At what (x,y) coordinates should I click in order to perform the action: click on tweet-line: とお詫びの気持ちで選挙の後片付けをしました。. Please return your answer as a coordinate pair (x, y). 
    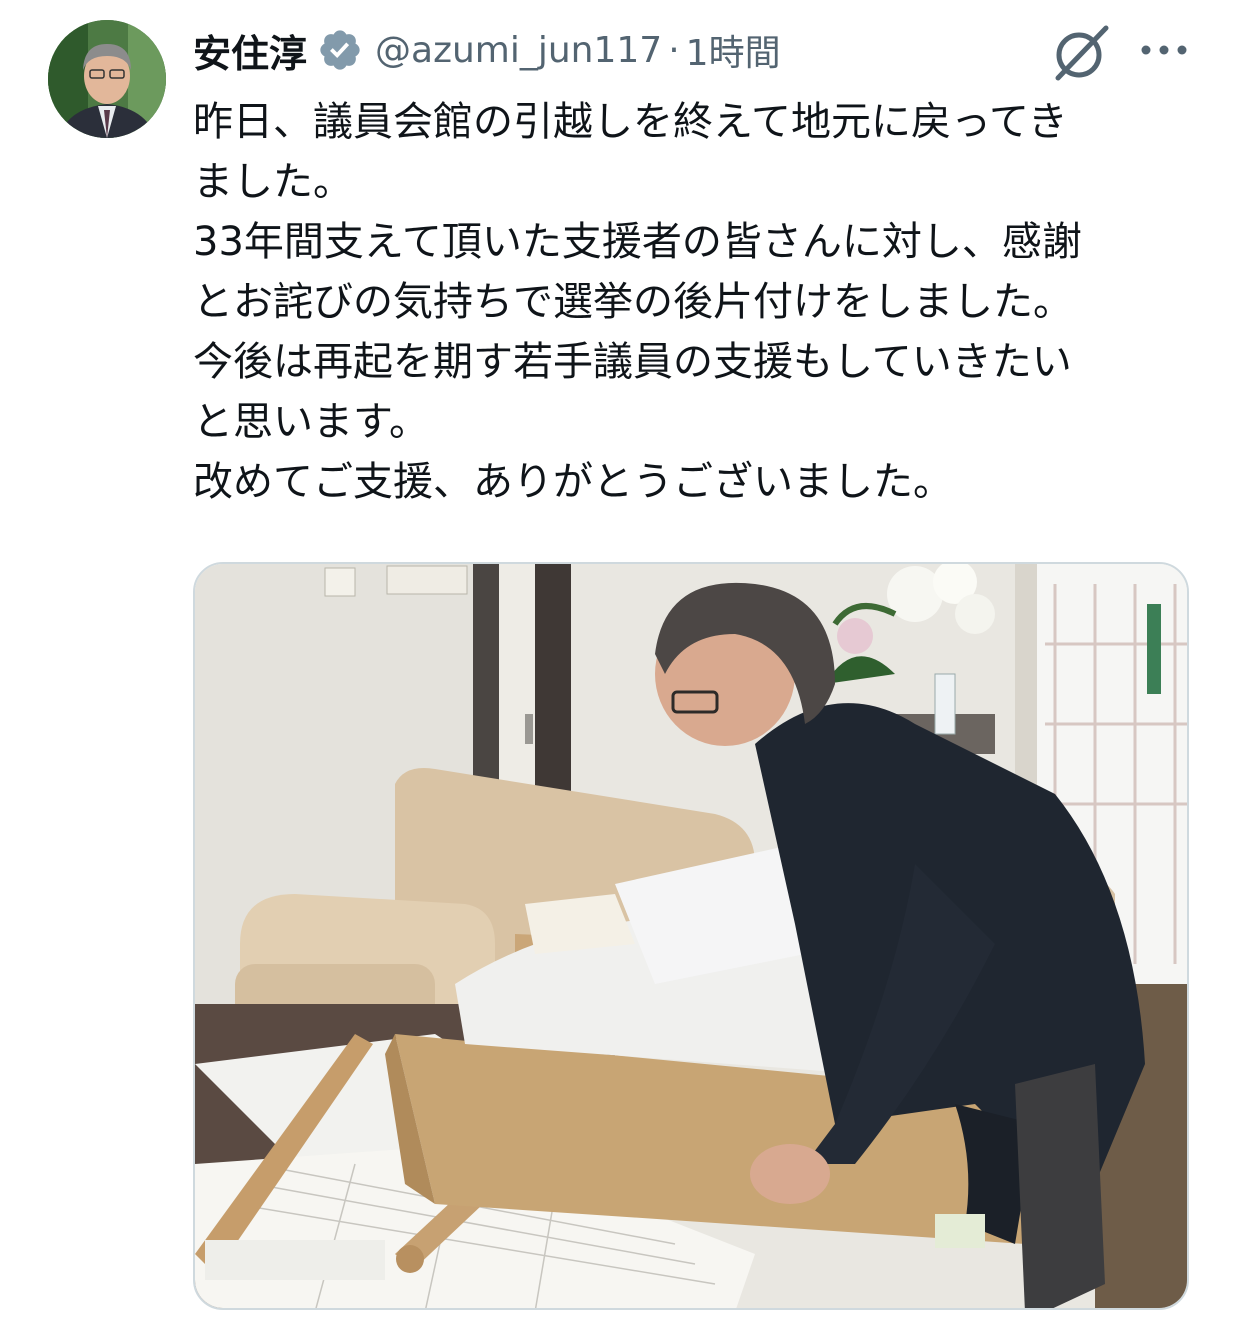
    Looking at the image, I should click on (633, 302).